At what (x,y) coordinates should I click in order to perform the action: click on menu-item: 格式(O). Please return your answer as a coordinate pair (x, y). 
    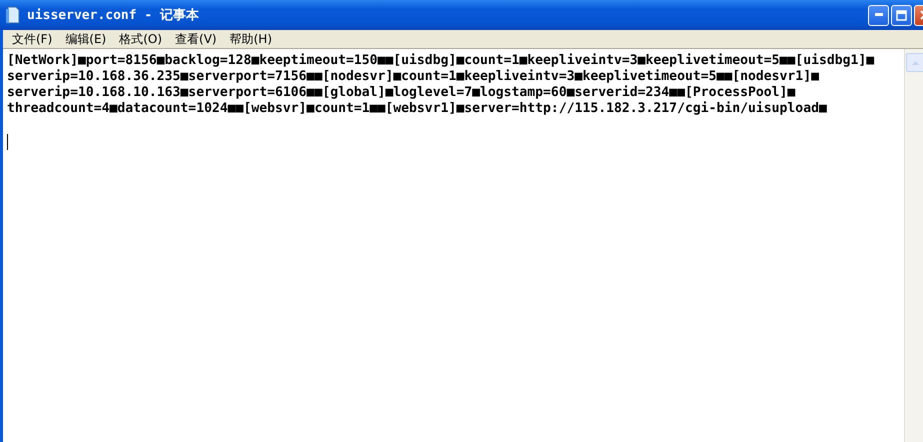
    Looking at the image, I should click on (140, 39).